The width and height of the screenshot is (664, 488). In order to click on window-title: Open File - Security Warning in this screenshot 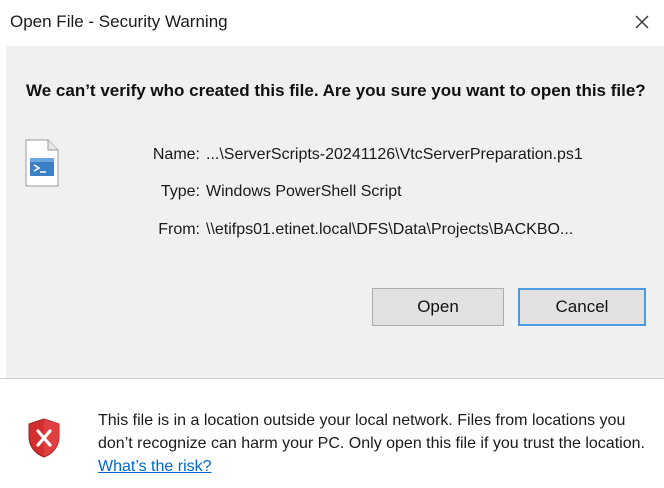, I will do `click(119, 21)`.